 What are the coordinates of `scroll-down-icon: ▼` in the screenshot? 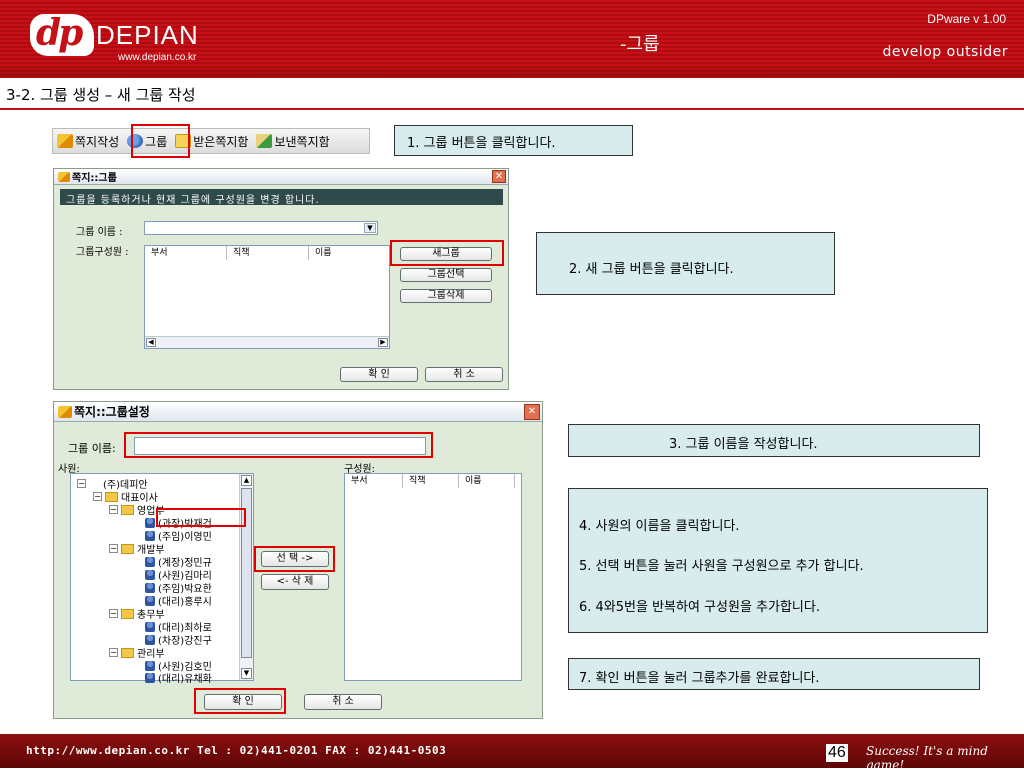 It's located at (246, 673).